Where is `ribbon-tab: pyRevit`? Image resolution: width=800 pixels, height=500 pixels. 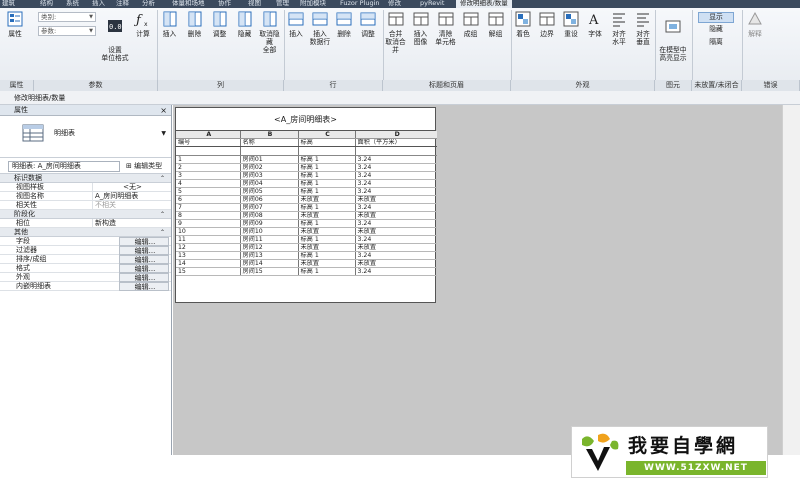 ribbon-tab: pyRevit is located at coordinates (432, 4).